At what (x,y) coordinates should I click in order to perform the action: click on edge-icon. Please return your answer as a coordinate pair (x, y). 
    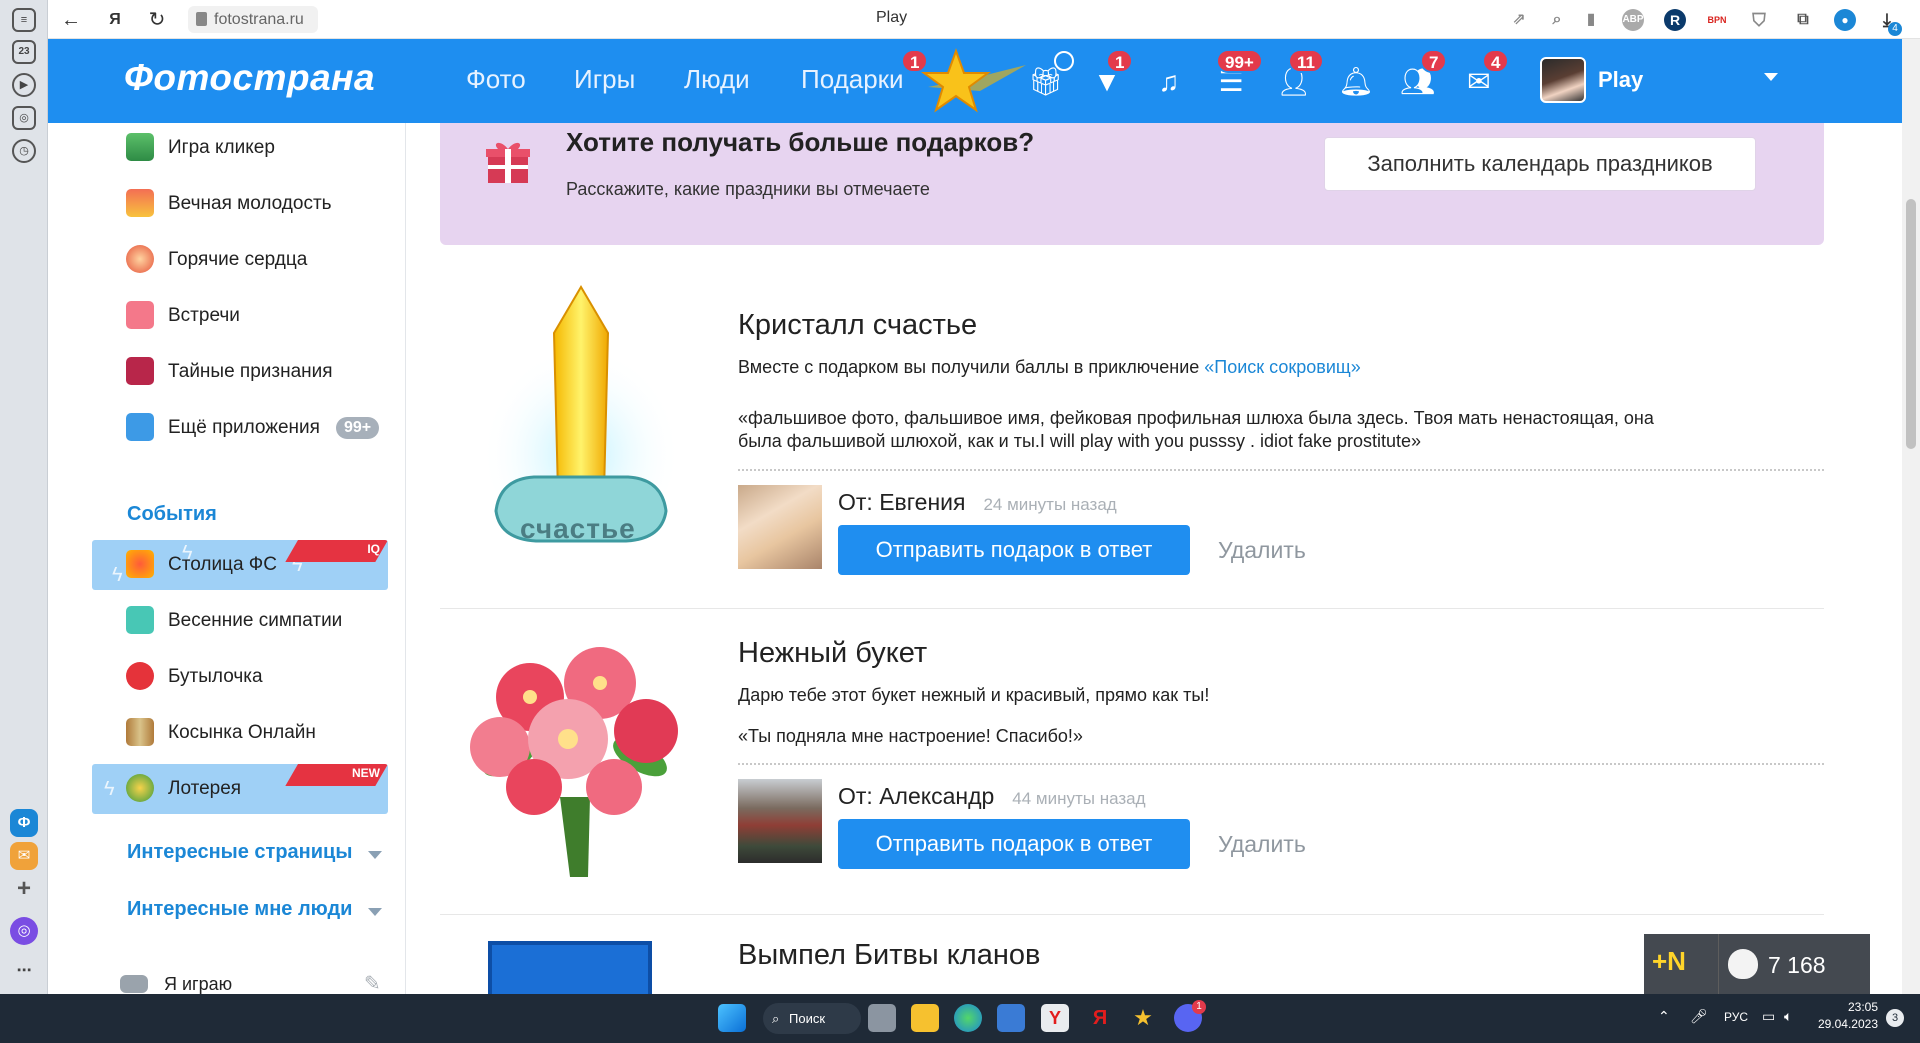
    Looking at the image, I should click on (968, 1018).